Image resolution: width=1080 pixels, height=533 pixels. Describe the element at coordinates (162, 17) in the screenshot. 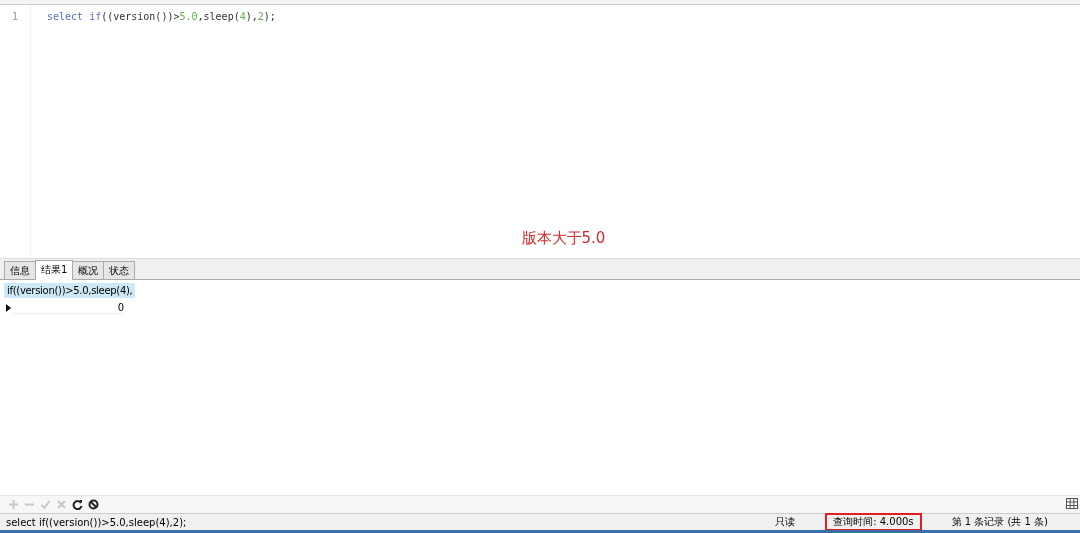

I see `code-line: select if((version())>5.0,sleep(4),2);` at that location.